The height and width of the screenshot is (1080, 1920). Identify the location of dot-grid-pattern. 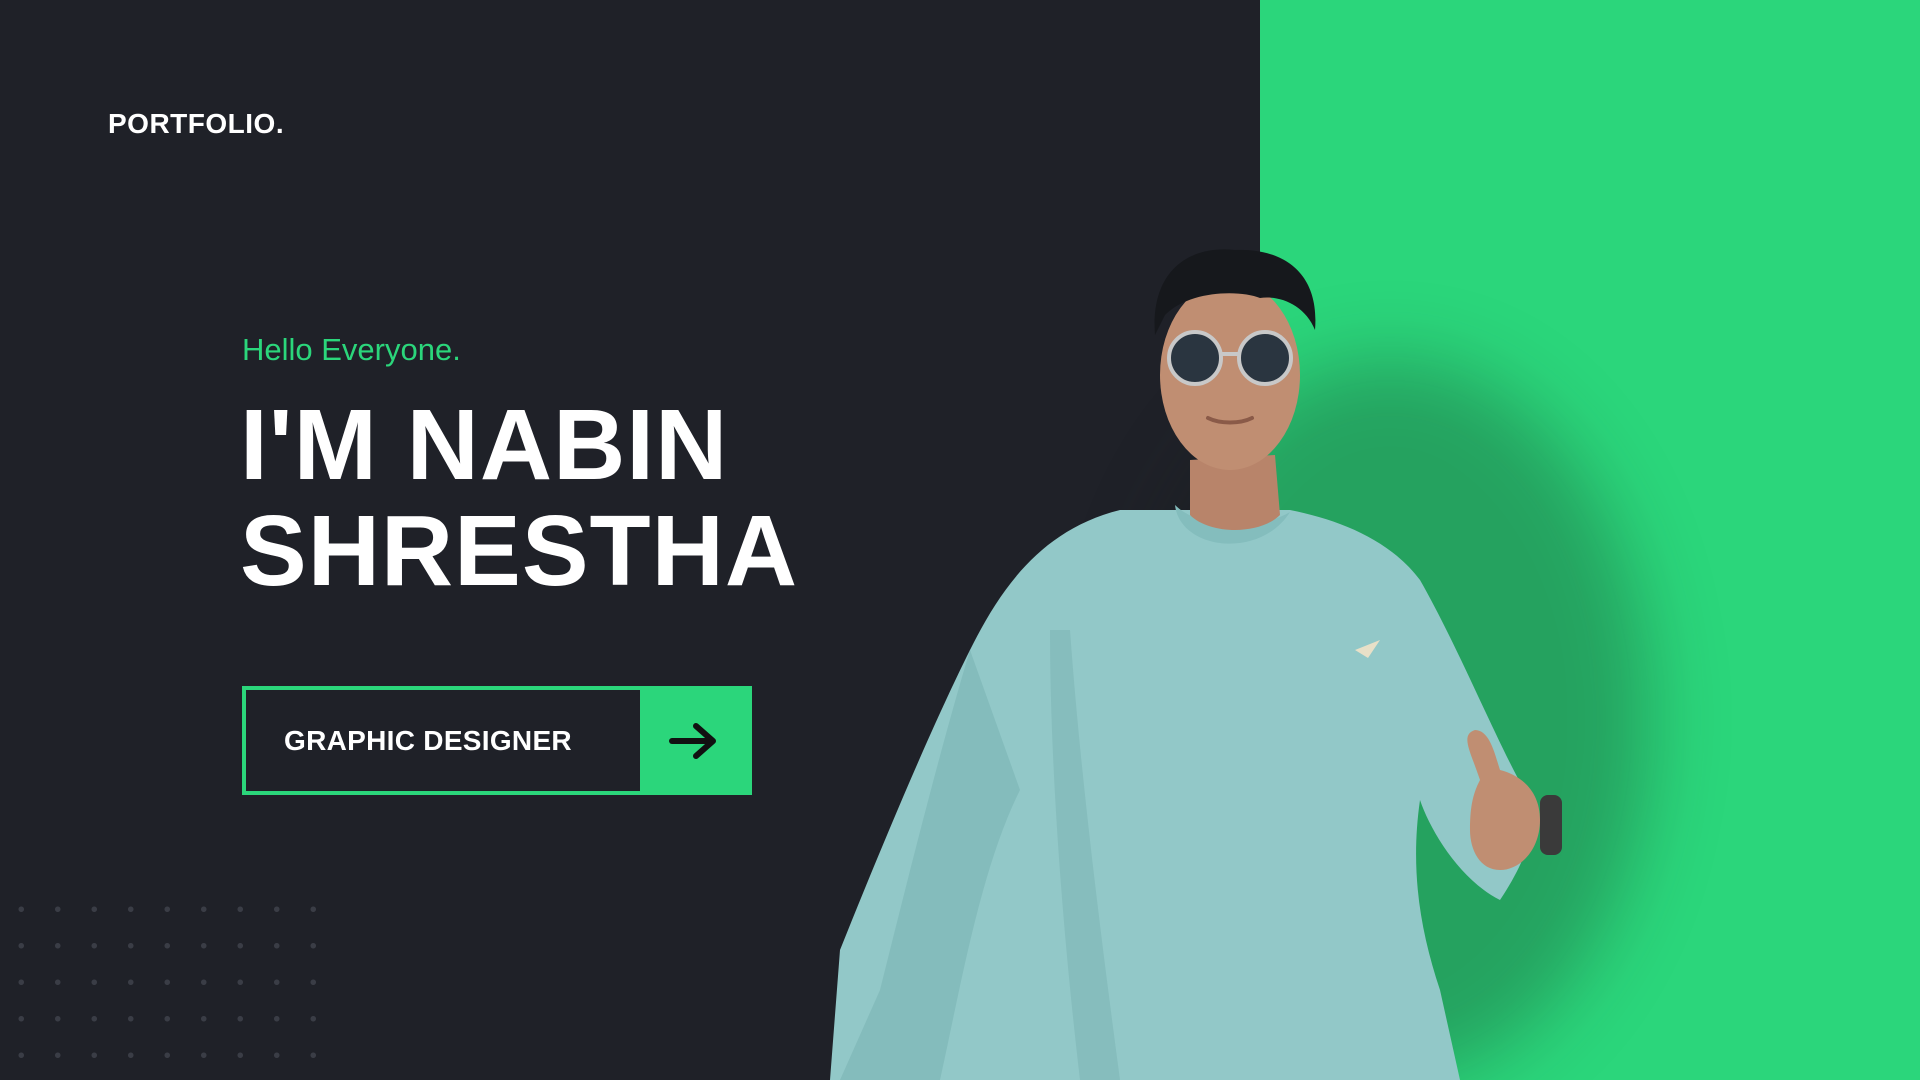
(170, 984).